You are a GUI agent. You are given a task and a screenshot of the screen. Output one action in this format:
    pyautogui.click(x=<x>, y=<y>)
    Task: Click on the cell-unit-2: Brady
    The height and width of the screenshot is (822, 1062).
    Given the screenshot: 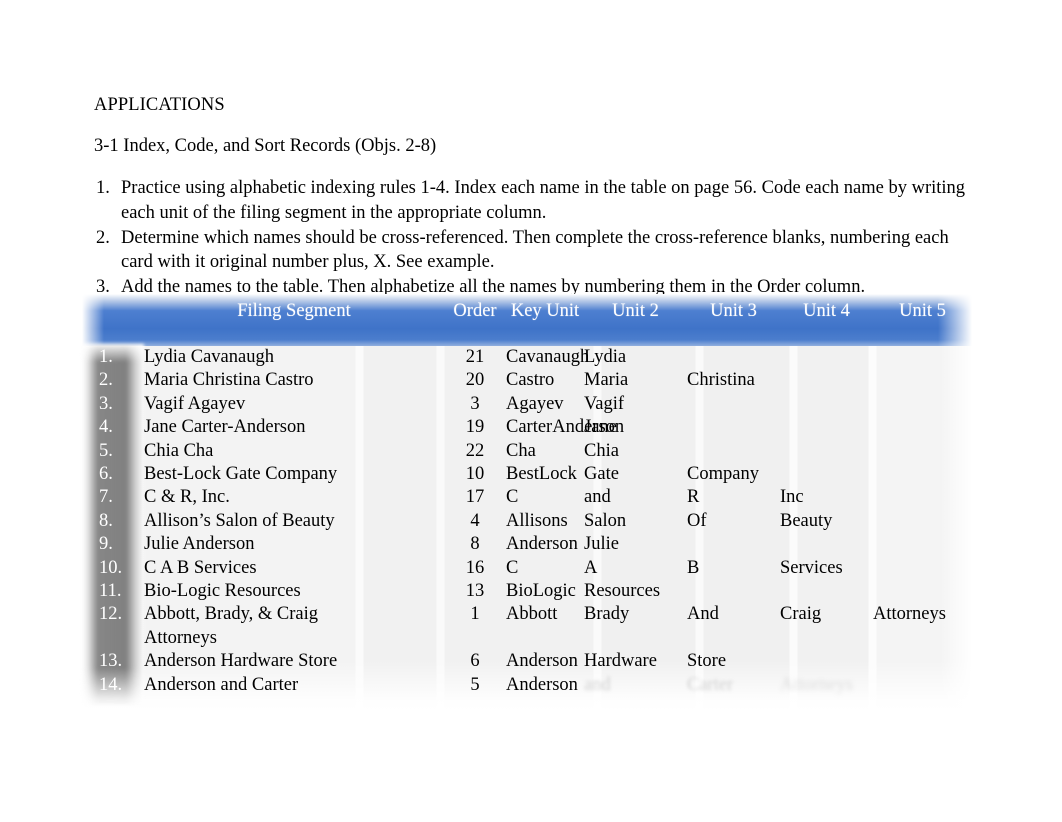 What is the action you would take?
    pyautogui.click(x=607, y=614)
    